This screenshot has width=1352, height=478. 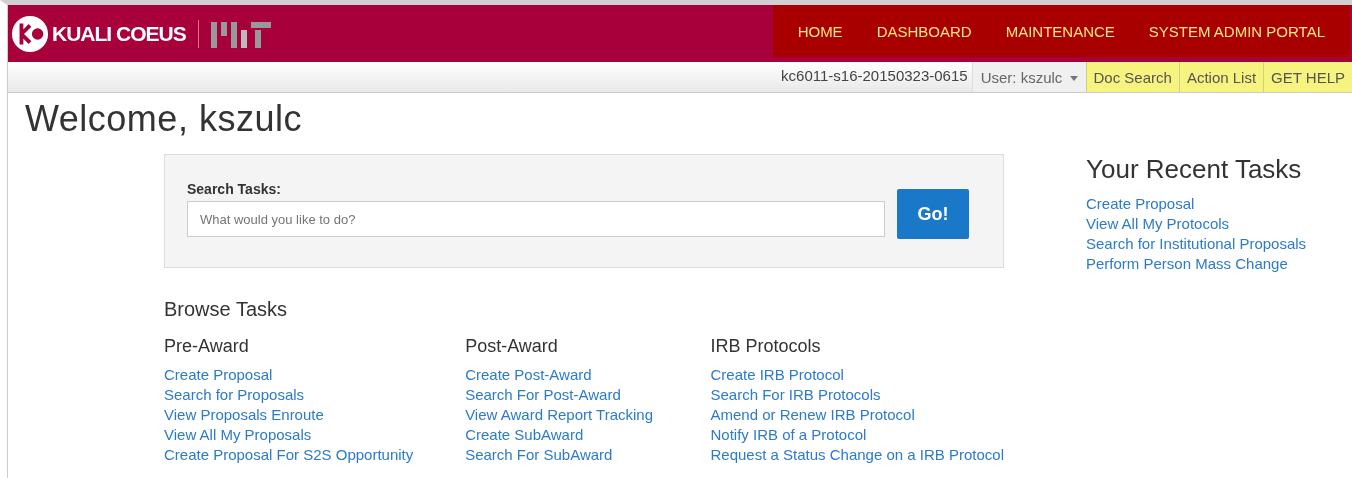 I want to click on recent-link: Perform Person Mass Change, so click(x=1196, y=264).